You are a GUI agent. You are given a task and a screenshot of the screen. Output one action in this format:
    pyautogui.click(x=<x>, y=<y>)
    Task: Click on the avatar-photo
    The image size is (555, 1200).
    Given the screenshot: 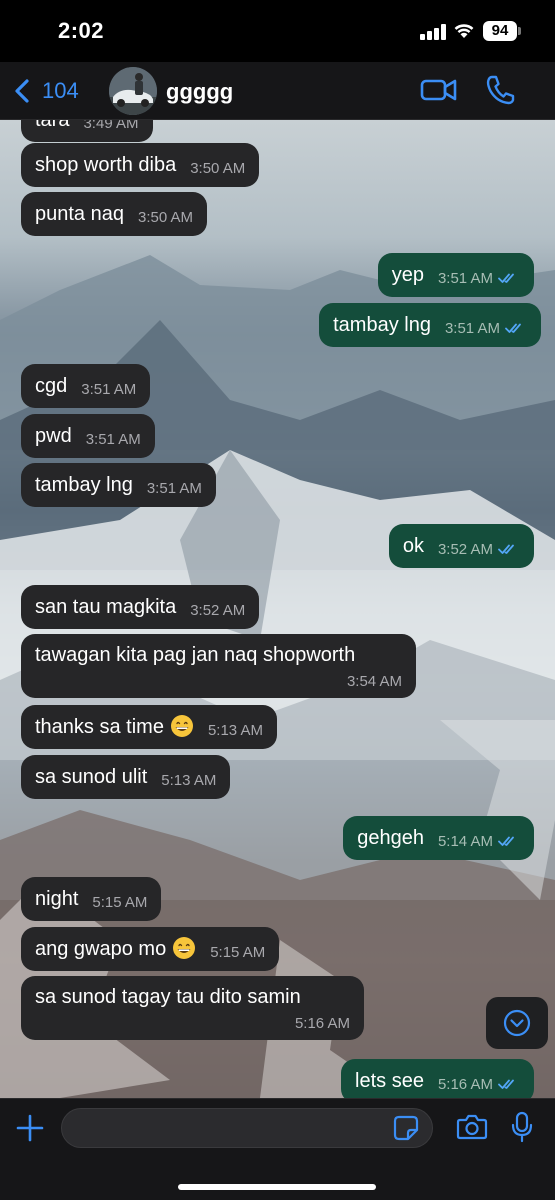 What is the action you would take?
    pyautogui.click(x=133, y=91)
    